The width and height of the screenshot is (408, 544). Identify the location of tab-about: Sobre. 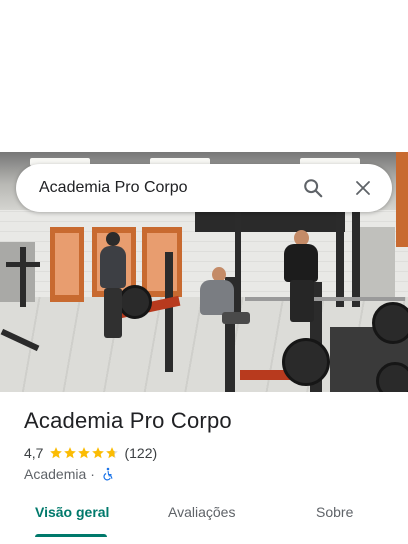
(334, 512).